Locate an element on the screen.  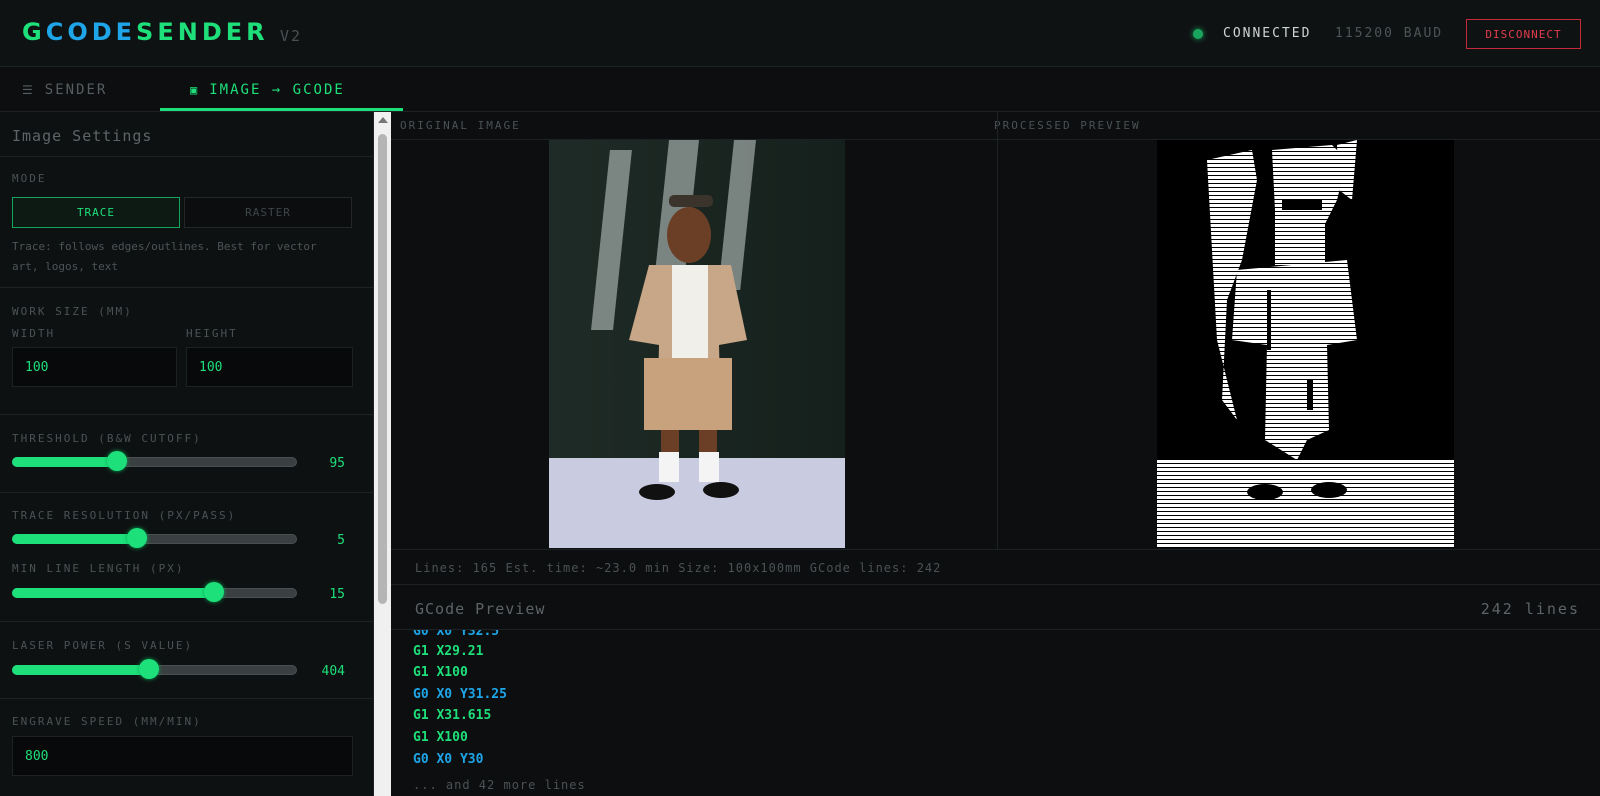
mode-raster-button: RASTER is located at coordinates (268, 212).